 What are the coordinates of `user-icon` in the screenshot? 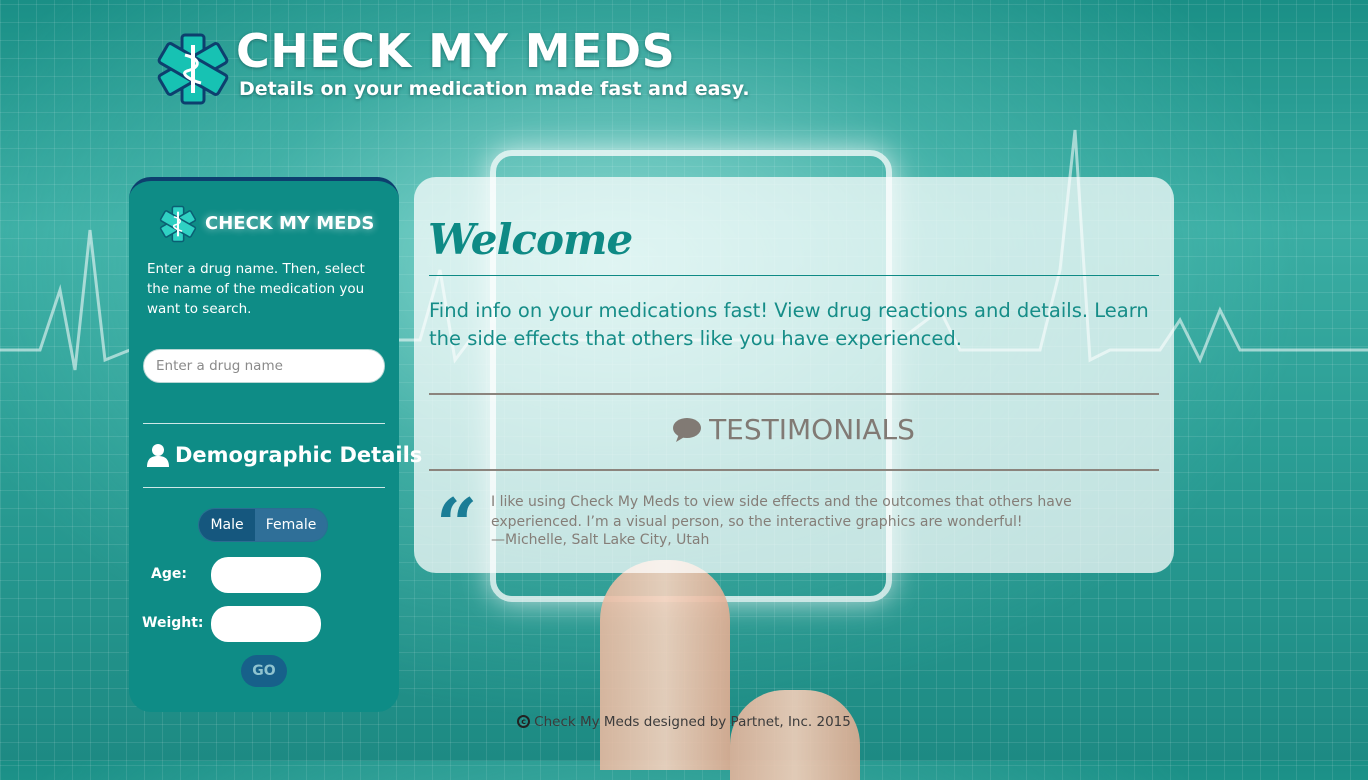 It's located at (158, 455).